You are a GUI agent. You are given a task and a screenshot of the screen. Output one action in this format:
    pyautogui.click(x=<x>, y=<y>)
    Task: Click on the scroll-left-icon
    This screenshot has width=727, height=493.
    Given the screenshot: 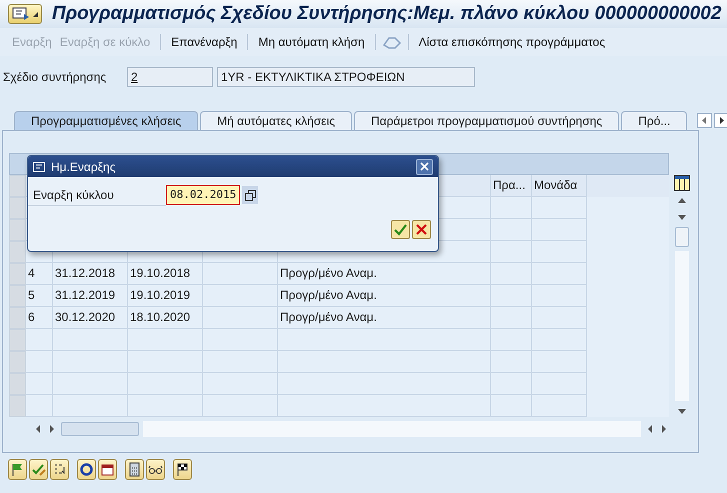 What is the action you would take?
    pyautogui.click(x=704, y=120)
    